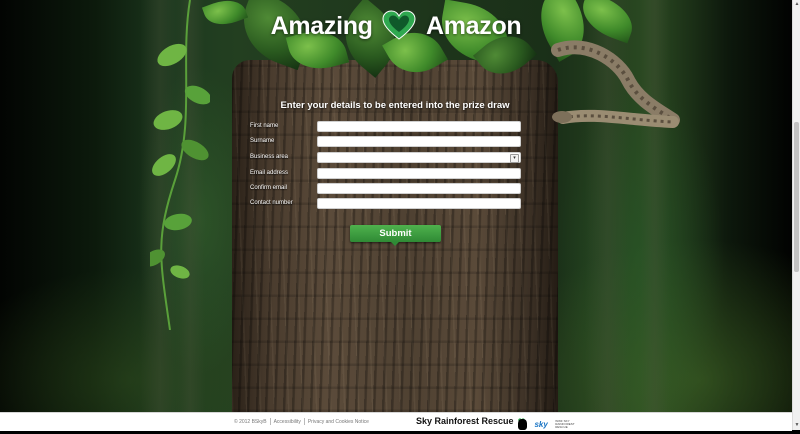 The width and height of the screenshot is (800, 434). Describe the element at coordinates (338, 422) in the screenshot. I see `privacy-link: Privacy and Cookies Notice` at that location.